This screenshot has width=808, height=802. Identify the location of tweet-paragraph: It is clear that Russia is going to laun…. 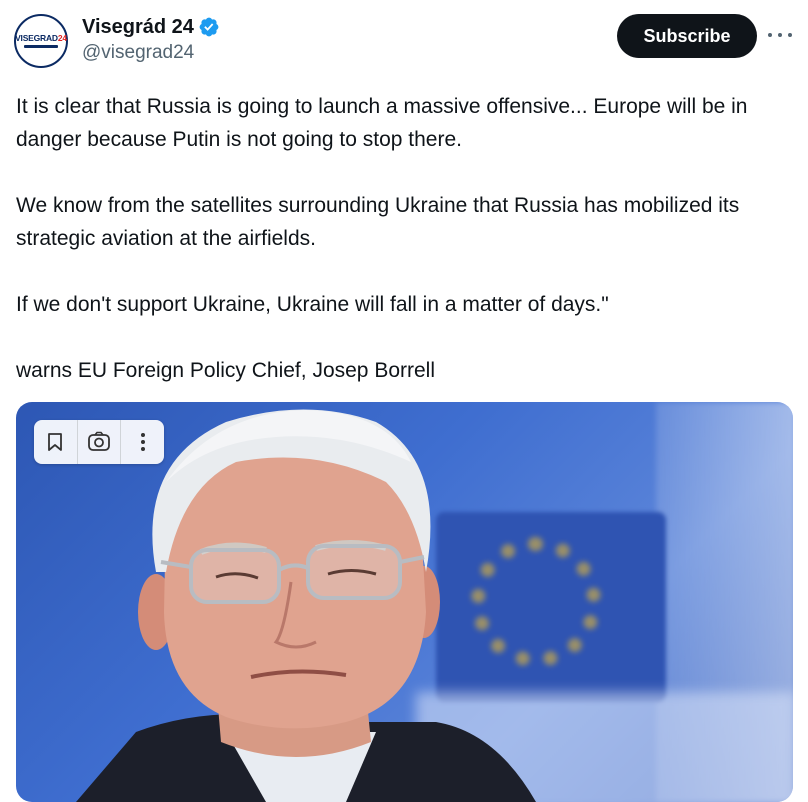
(382, 123).